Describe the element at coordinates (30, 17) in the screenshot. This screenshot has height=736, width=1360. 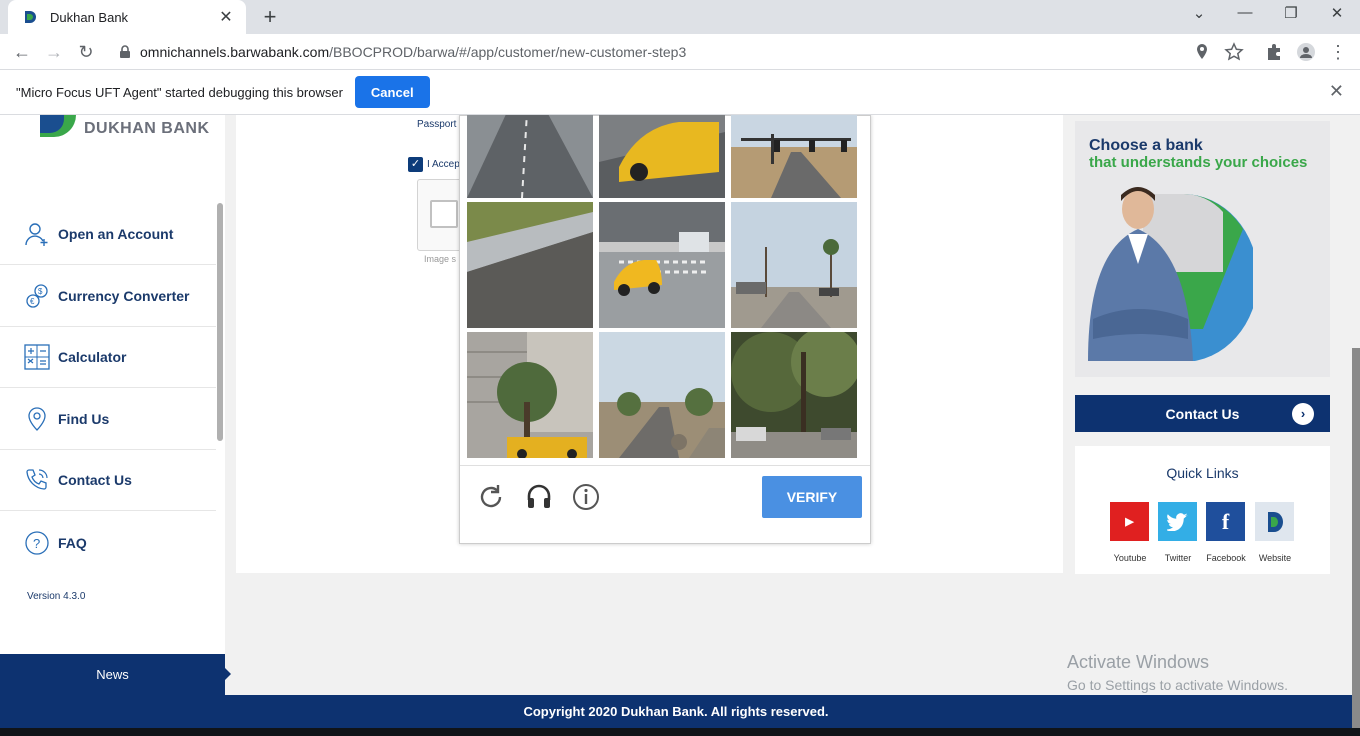
I see `dukhan-favicon-icon` at that location.